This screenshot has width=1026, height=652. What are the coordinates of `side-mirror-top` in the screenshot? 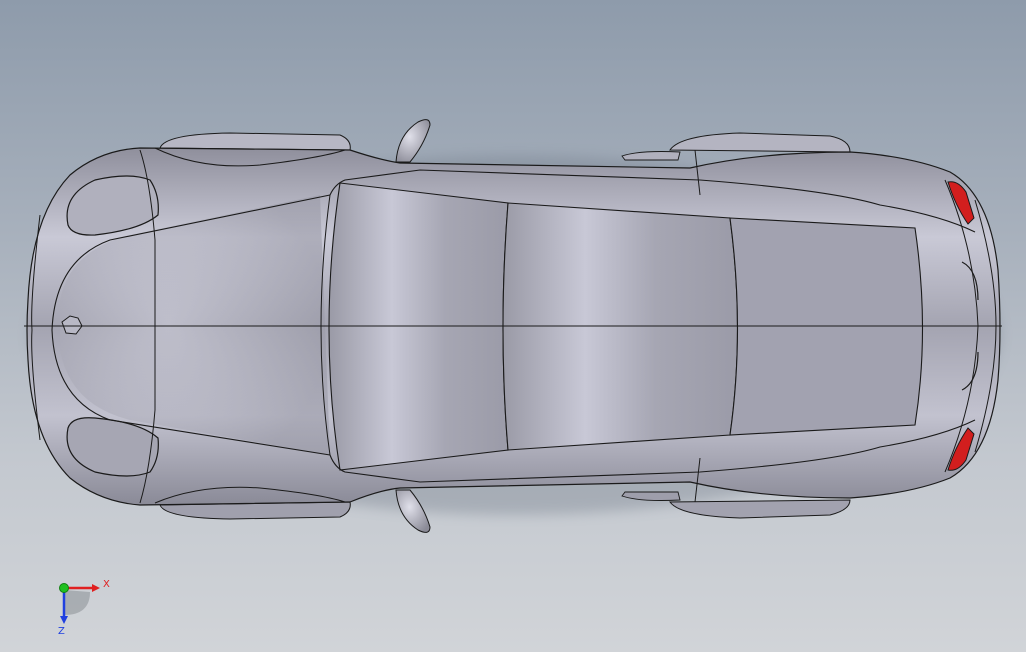 It's located at (413, 141).